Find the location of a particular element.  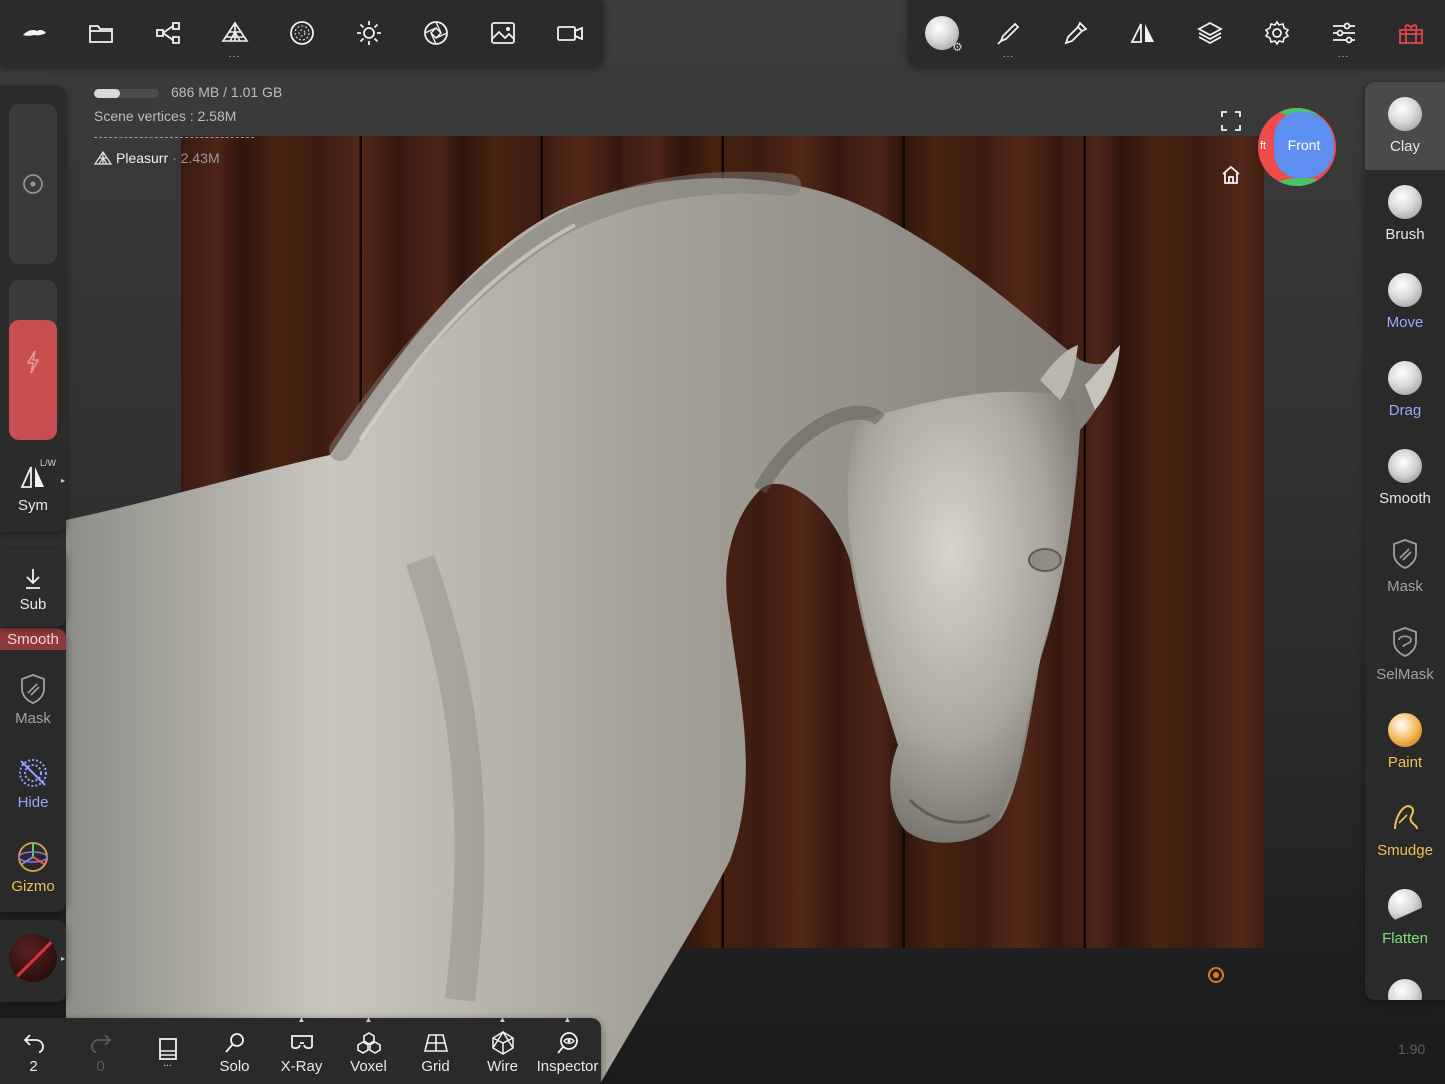

tool-smudge: Smudge is located at coordinates (1405, 830).